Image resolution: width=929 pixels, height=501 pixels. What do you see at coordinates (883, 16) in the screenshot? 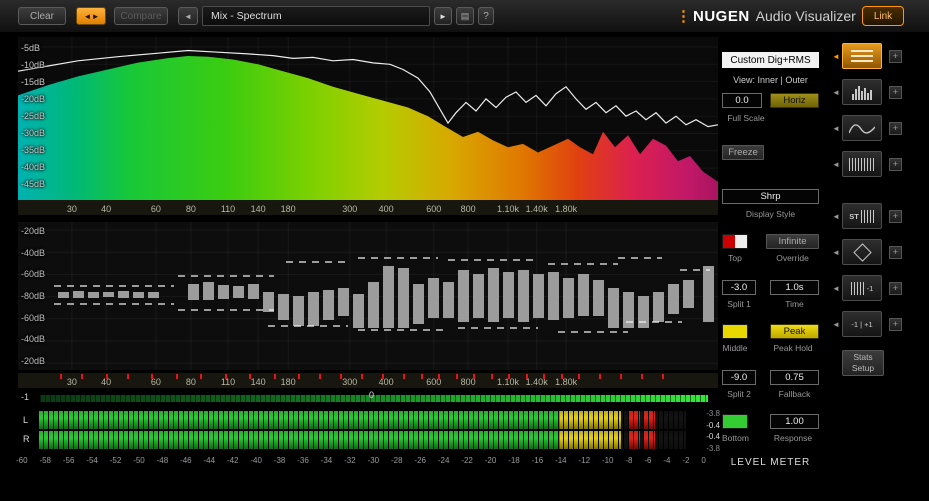
I see `link-button: Link` at bounding box center [883, 16].